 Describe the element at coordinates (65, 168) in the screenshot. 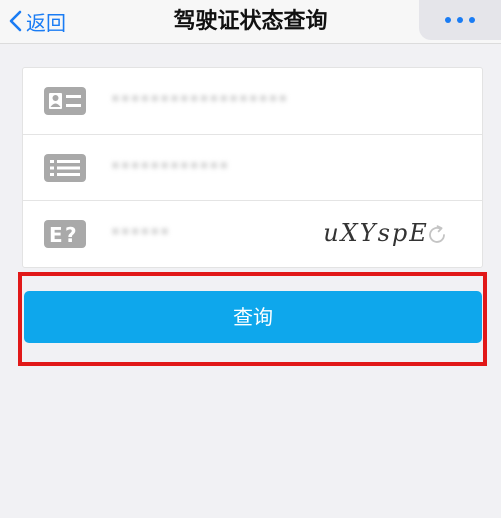

I see `list-icon` at that location.